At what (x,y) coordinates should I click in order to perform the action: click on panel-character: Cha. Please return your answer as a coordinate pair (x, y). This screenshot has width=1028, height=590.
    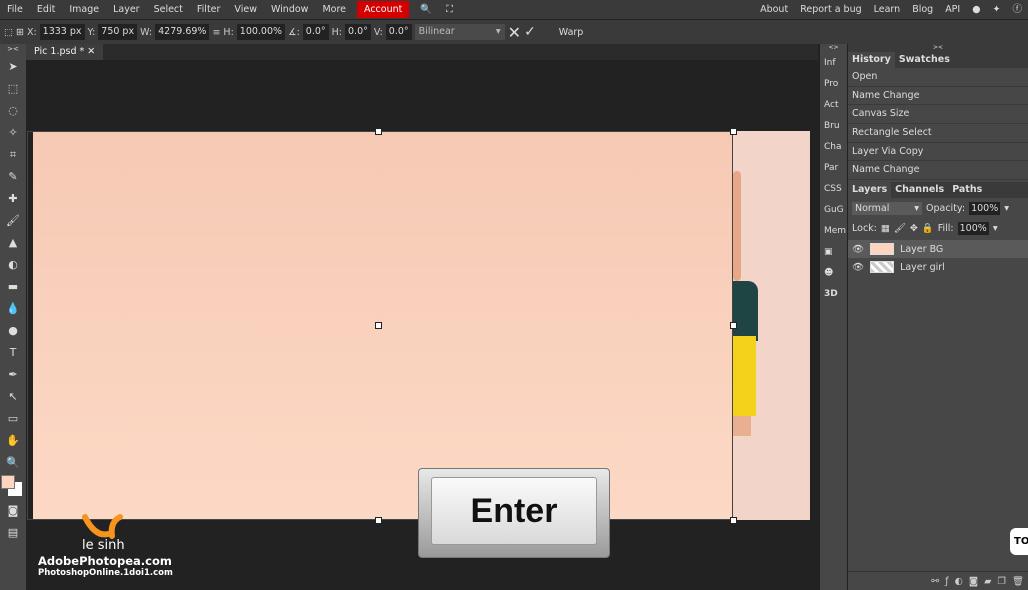
    Looking at the image, I should click on (833, 147).